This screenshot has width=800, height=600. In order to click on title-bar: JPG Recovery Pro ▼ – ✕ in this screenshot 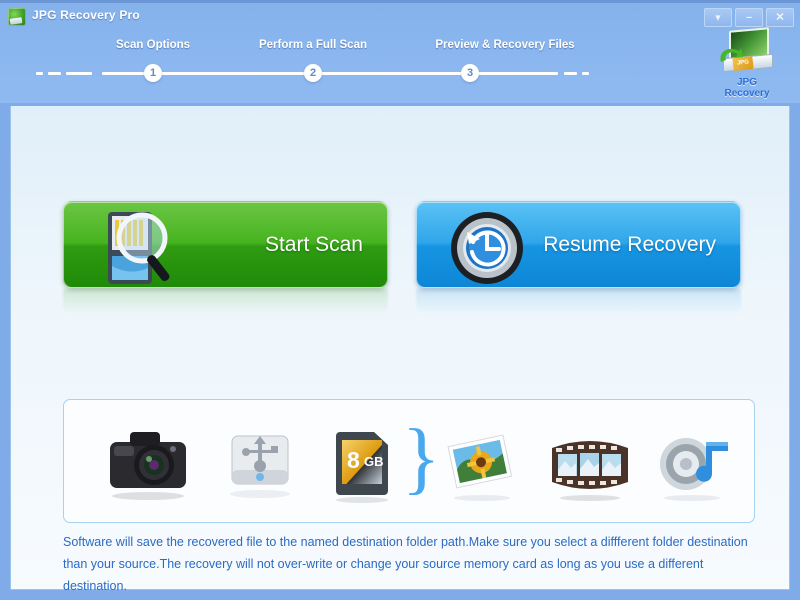, I will do `click(400, 17)`.